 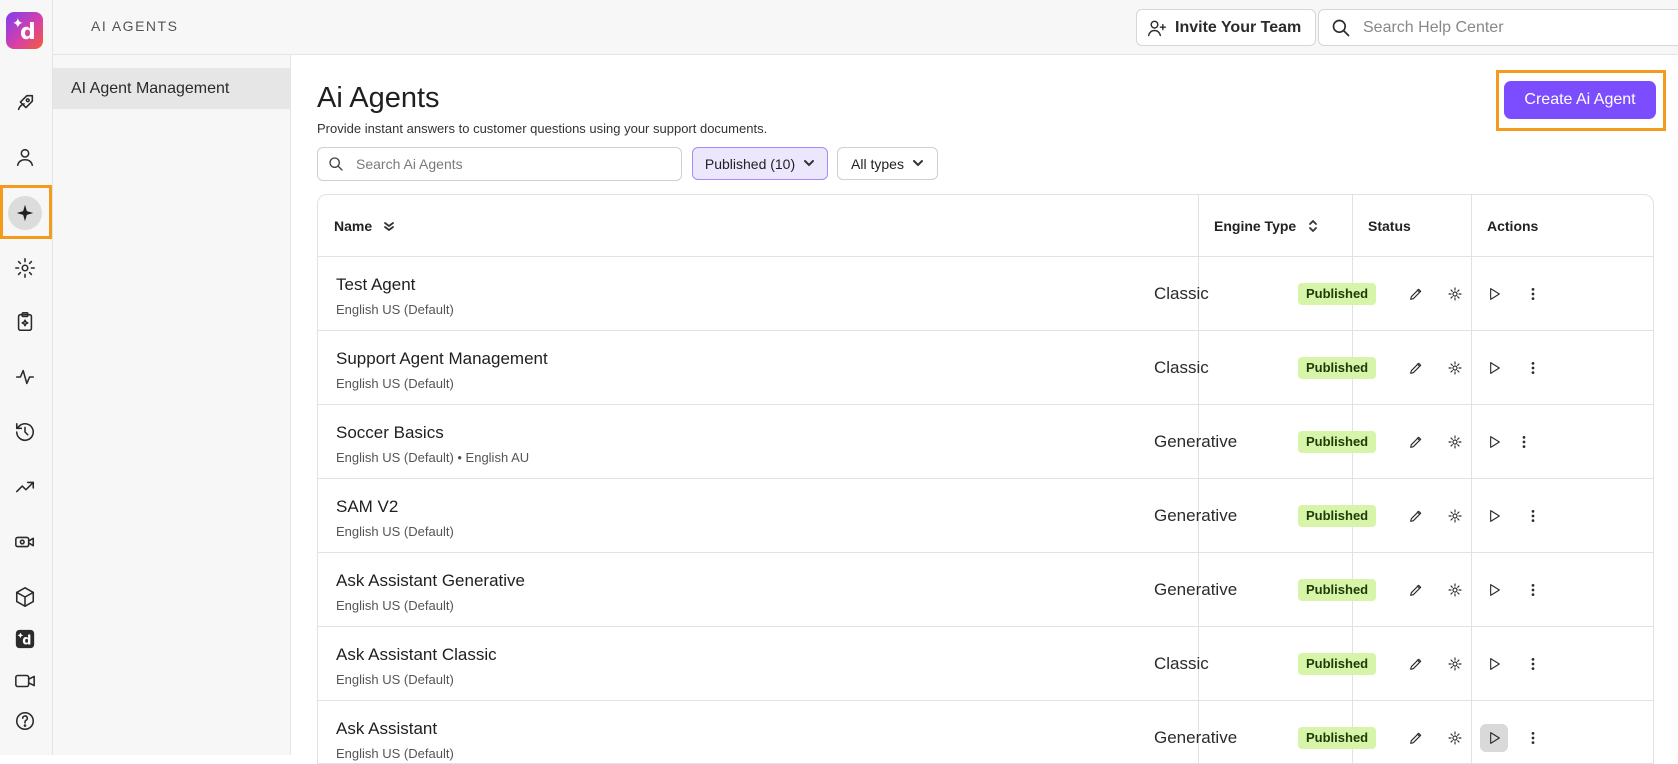 What do you see at coordinates (506, 164) in the screenshot?
I see `agent-search-input` at bounding box center [506, 164].